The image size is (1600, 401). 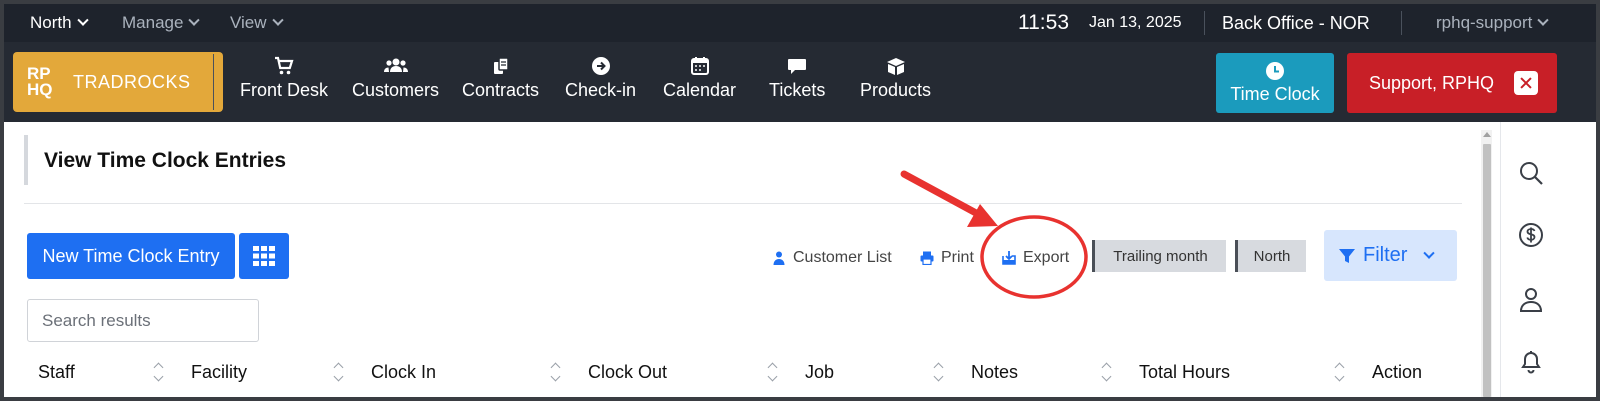 What do you see at coordinates (797, 90) in the screenshot?
I see `nav-label: Tickets` at bounding box center [797, 90].